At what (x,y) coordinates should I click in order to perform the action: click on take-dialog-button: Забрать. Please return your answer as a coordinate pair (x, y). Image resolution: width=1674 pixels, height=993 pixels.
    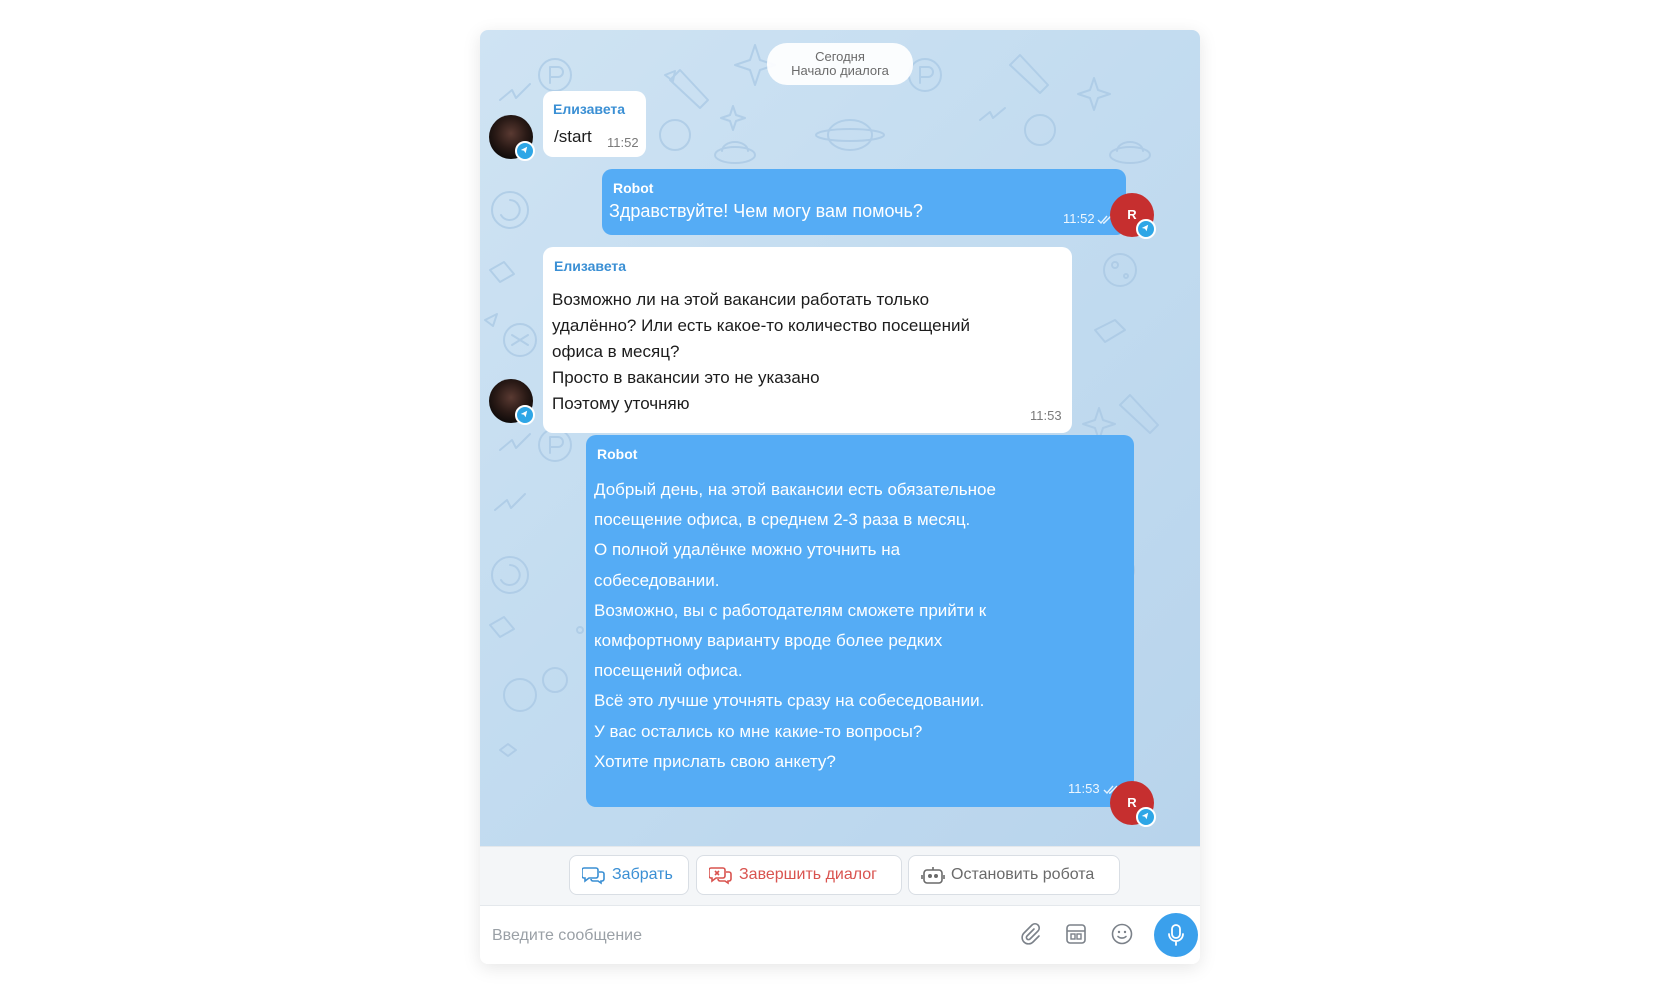
    Looking at the image, I should click on (629, 875).